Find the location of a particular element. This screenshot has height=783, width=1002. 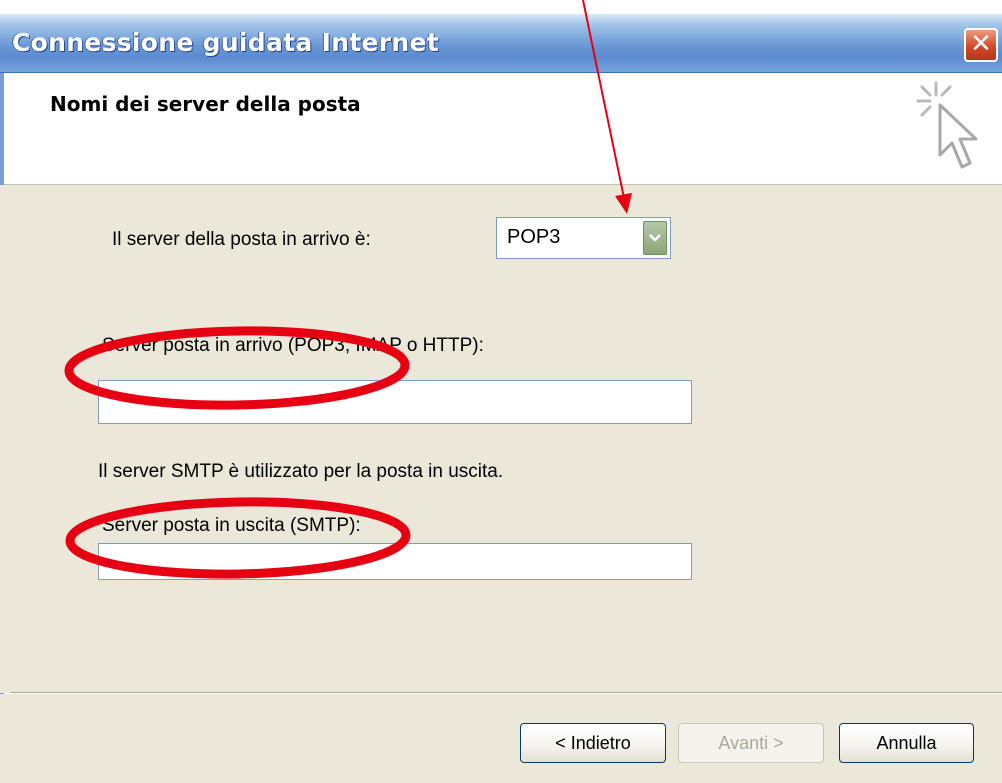

next-button: Avanti > is located at coordinates (751, 743).